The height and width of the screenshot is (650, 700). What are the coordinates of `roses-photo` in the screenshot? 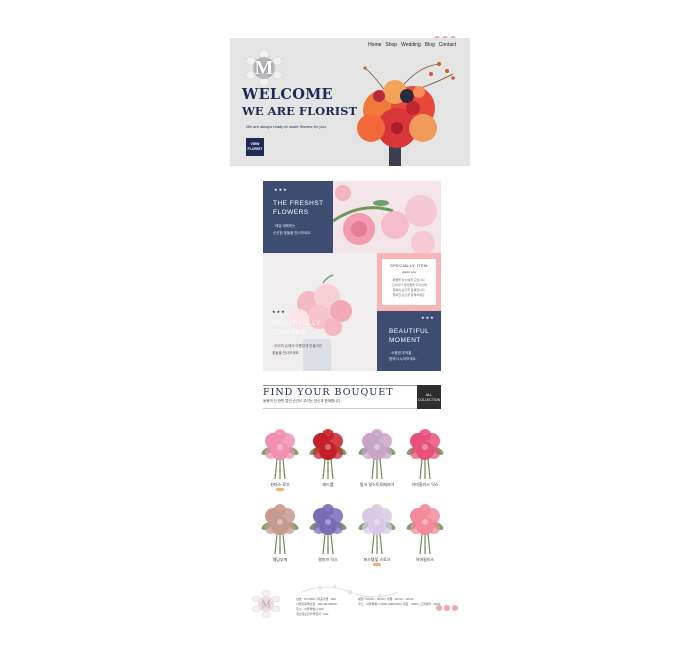 It's located at (387, 217).